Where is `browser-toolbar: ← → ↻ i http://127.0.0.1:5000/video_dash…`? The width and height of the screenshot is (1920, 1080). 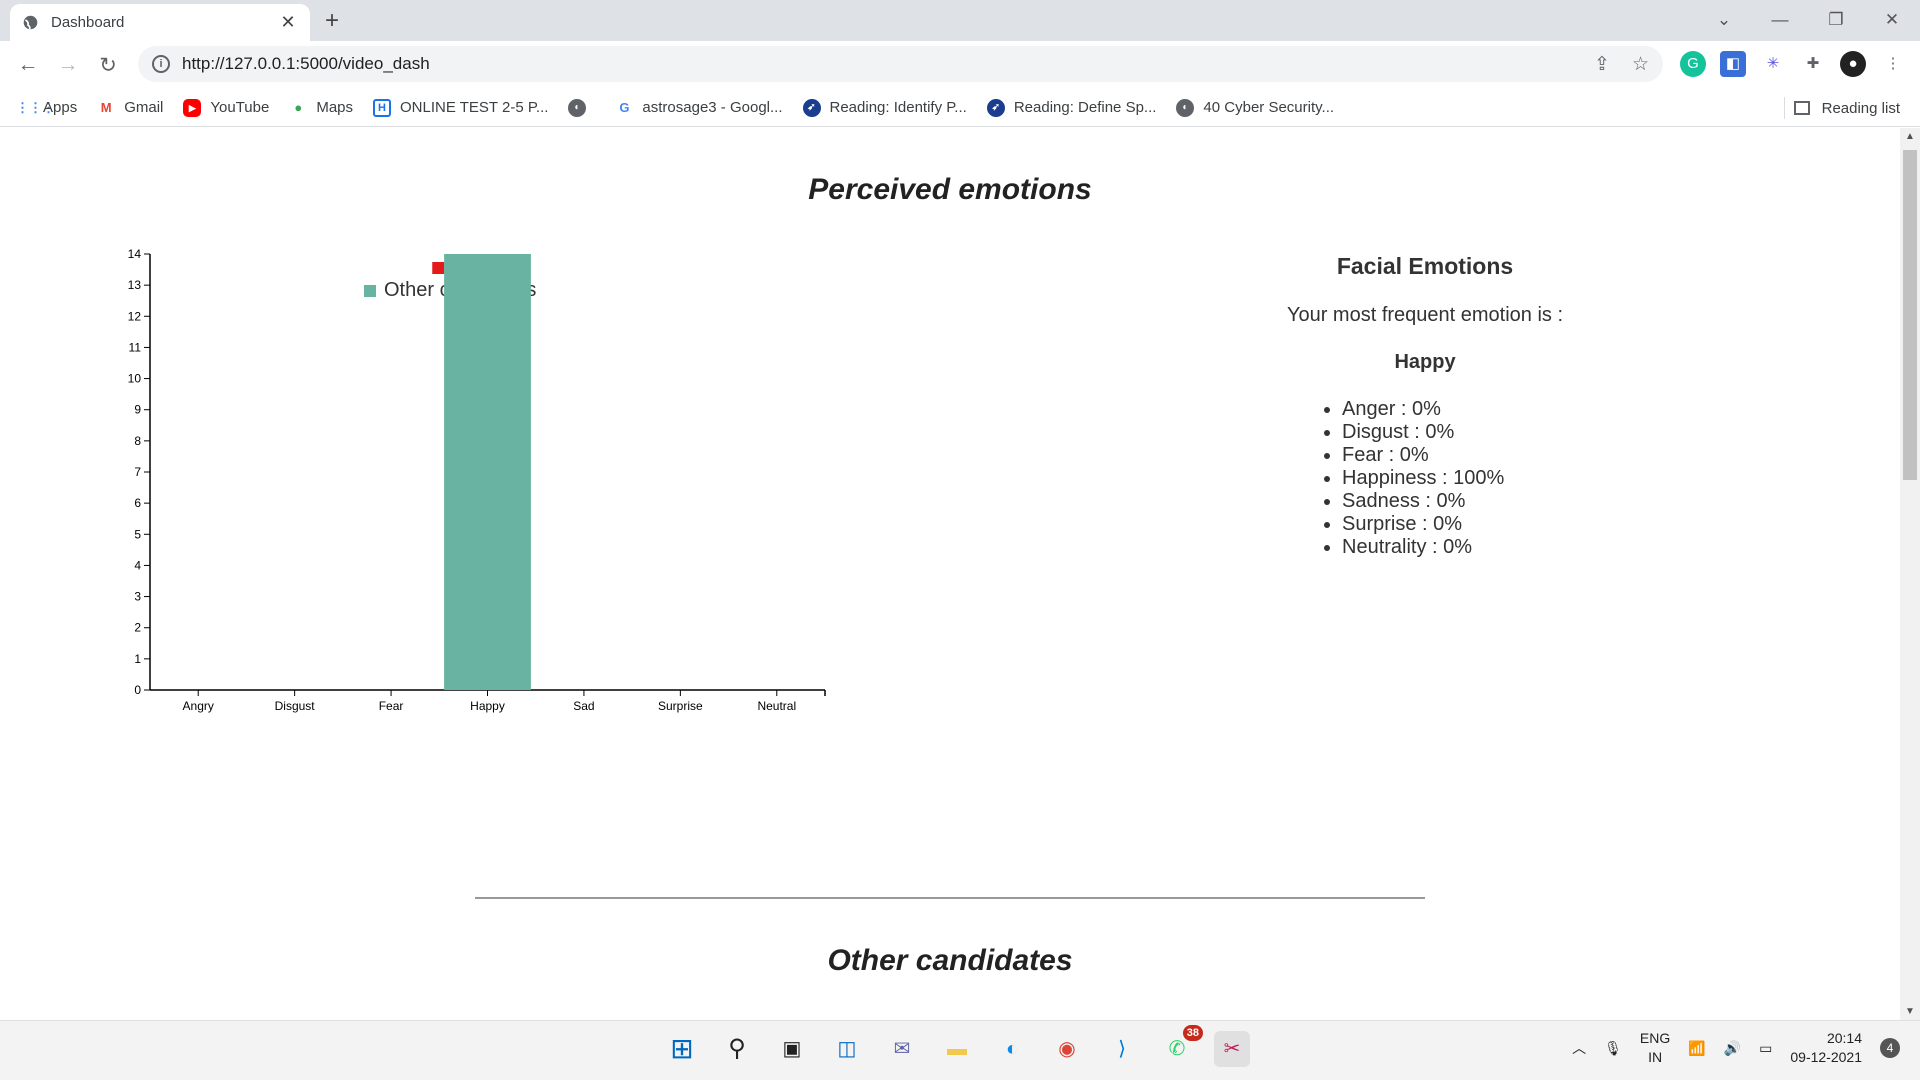
browser-toolbar: ← → ↻ i http://127.0.0.1:5000/video_dash… is located at coordinates (960, 65).